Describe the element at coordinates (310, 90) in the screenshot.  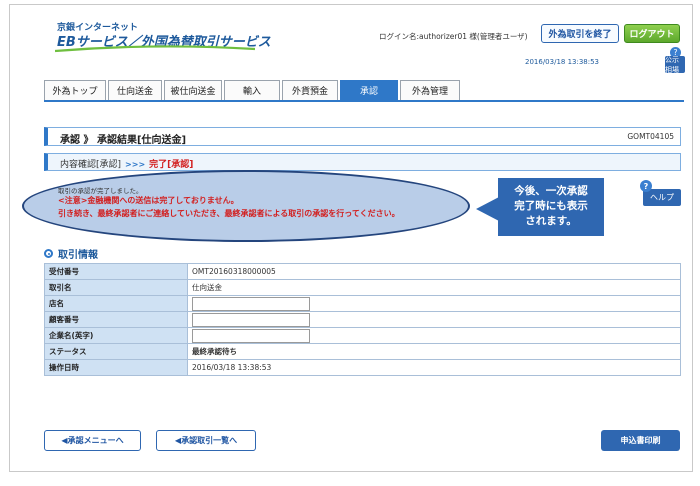
I see `tab-fx-deposit: 外貨預金` at that location.